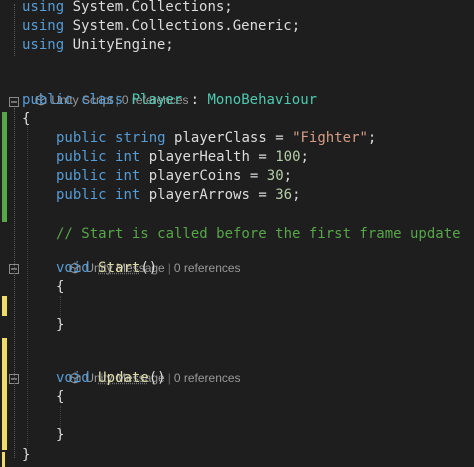 The height and width of the screenshot is (467, 474). What do you see at coordinates (330, 138) in the screenshot?
I see `field-value: "Fighter"` at bounding box center [330, 138].